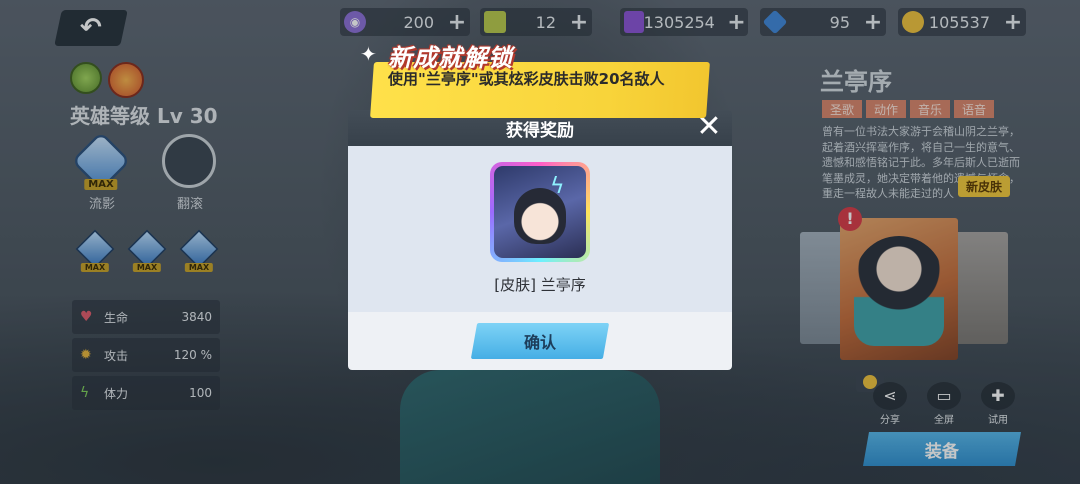 This screenshot has width=1080, height=484. Describe the element at coordinates (526, 79) in the screenshot. I see `achievement-text: 使用"兰亭序"或其炫彩皮肤击败20名敌人` at that location.